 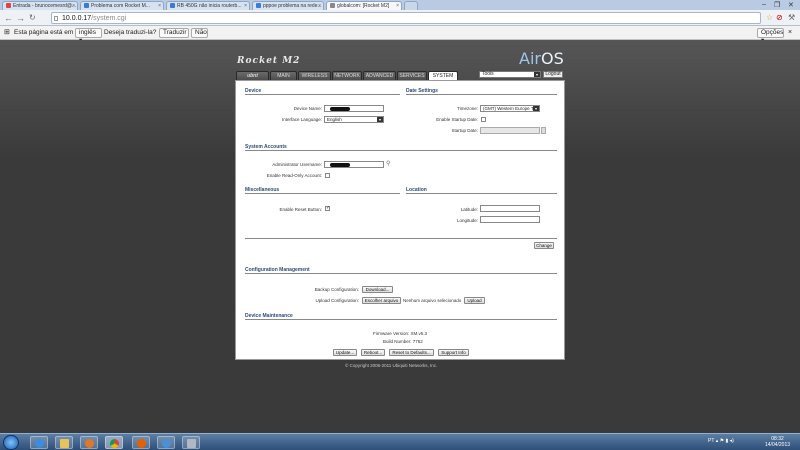 What do you see at coordinates (543, 130) in the screenshot?
I see `calendar-icon` at bounding box center [543, 130].